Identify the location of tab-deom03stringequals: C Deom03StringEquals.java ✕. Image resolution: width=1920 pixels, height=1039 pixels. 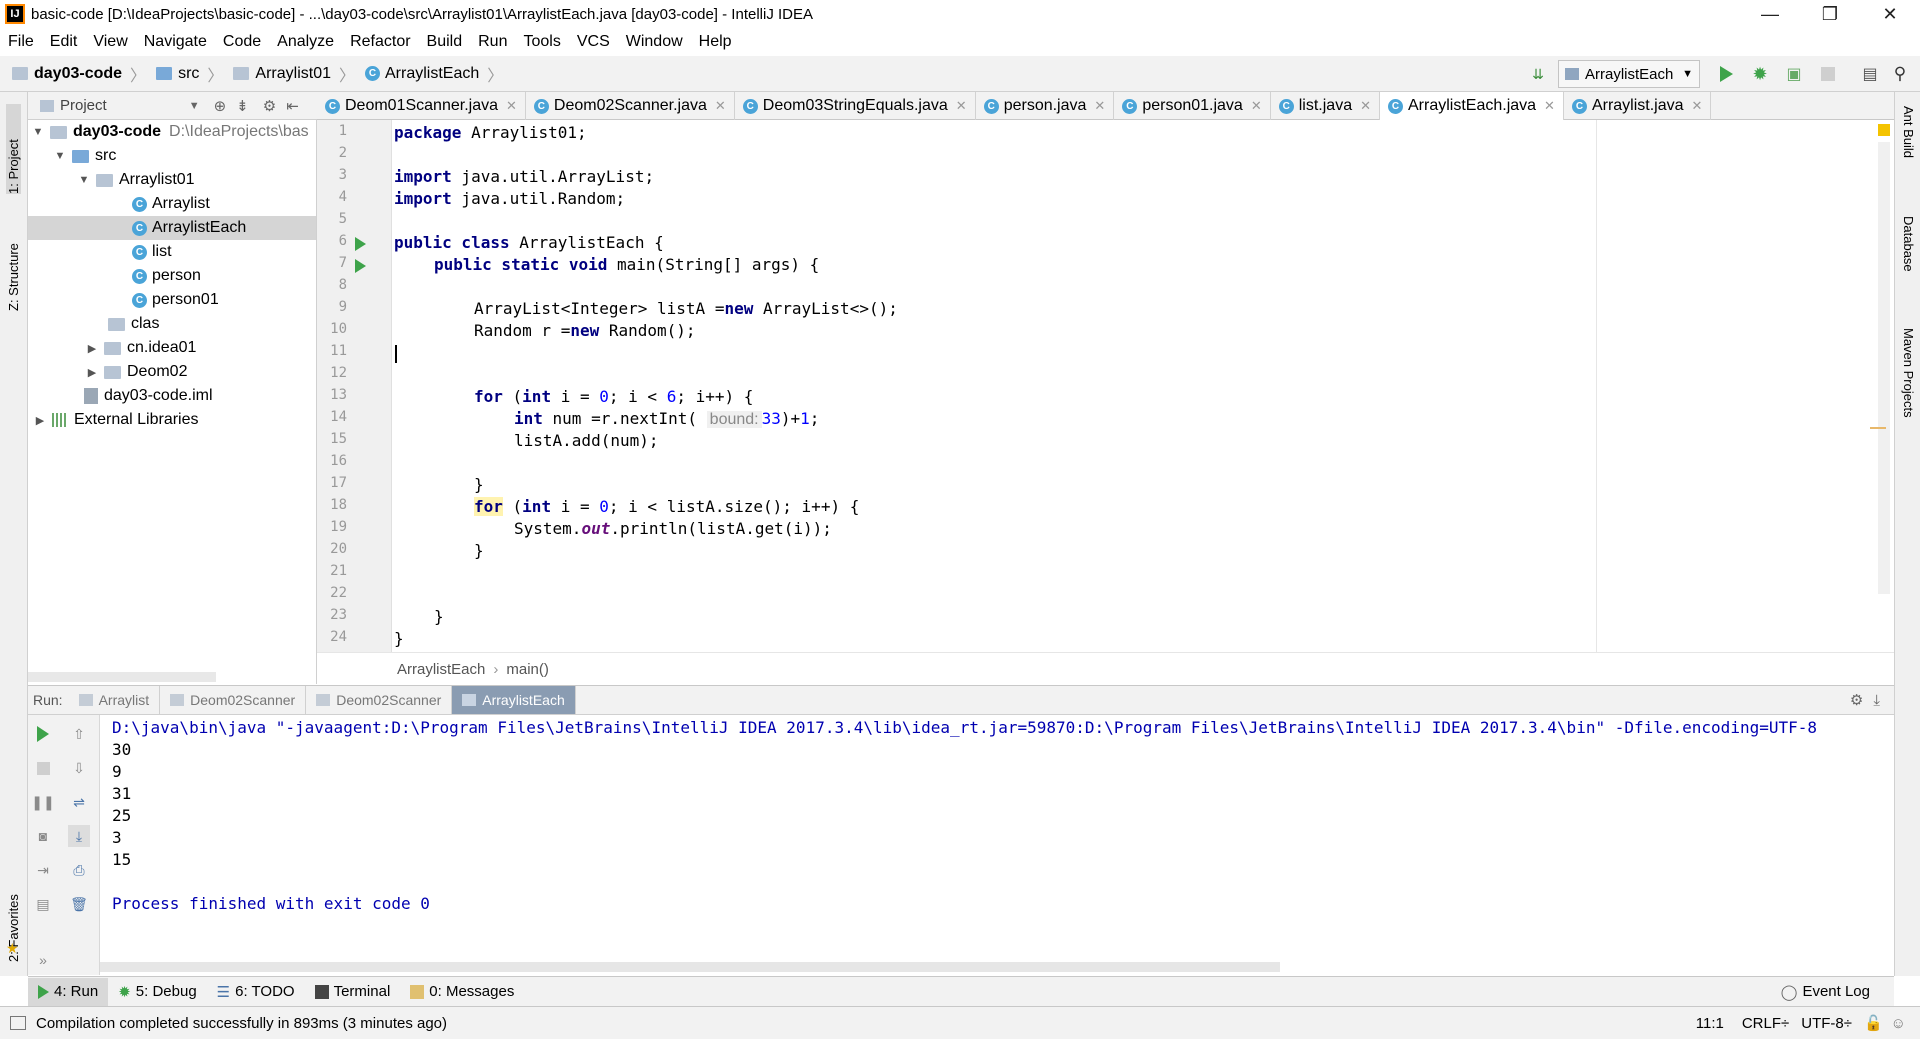
(855, 106).